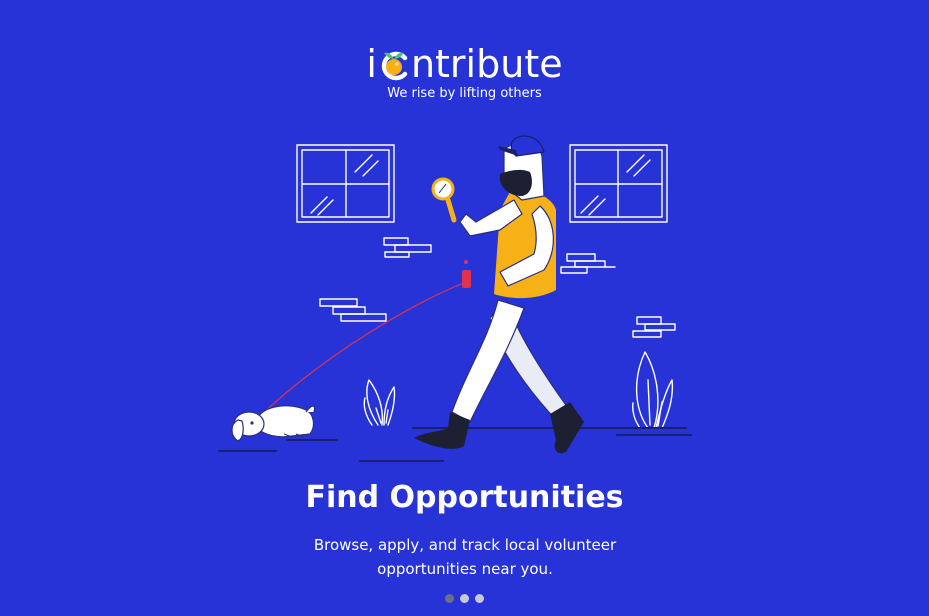 This screenshot has width=929, height=616. Describe the element at coordinates (362, 349) in the screenshot. I see `leash-icon` at that location.